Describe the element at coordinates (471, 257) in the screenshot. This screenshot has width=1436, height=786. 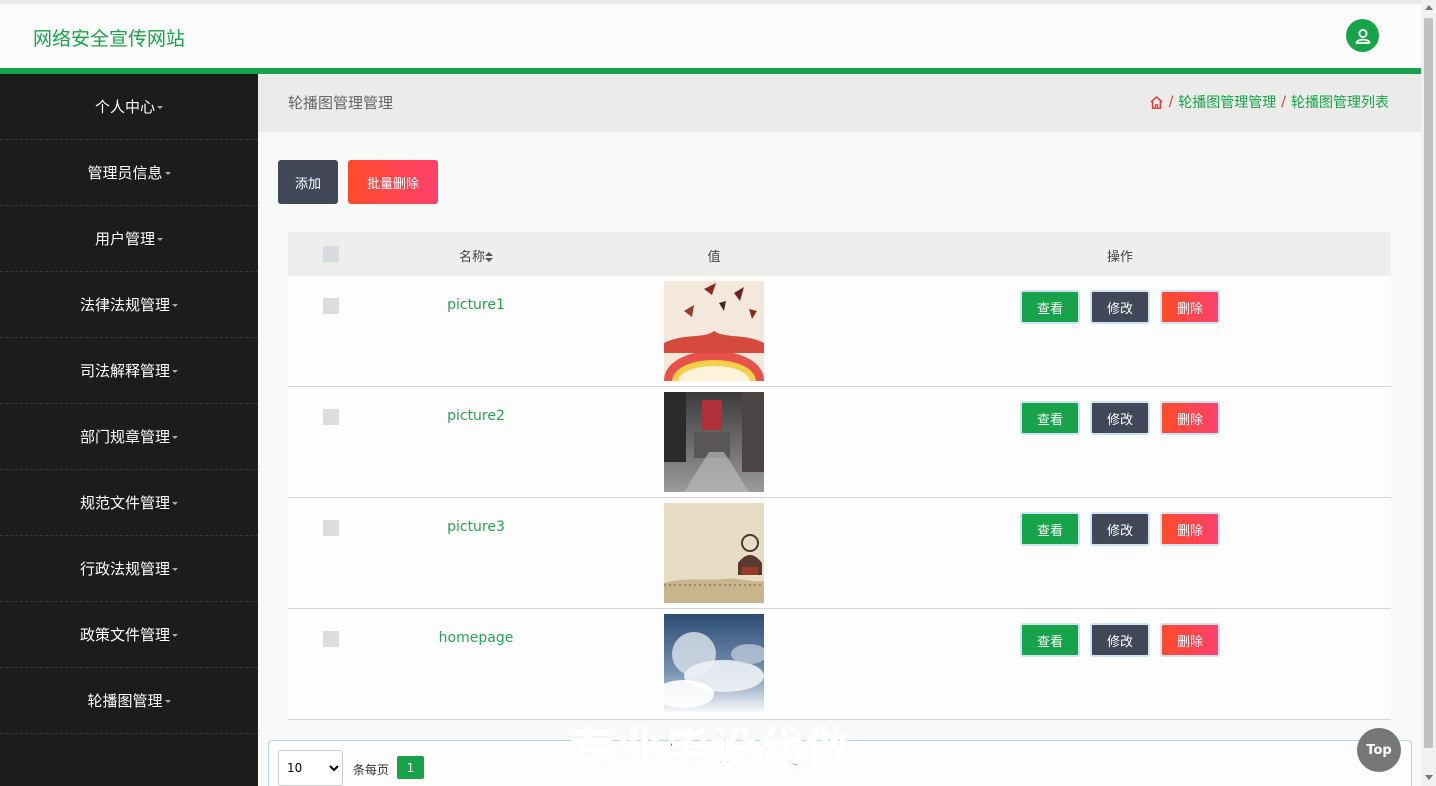
I see `column-header-name-label: 名称` at that location.